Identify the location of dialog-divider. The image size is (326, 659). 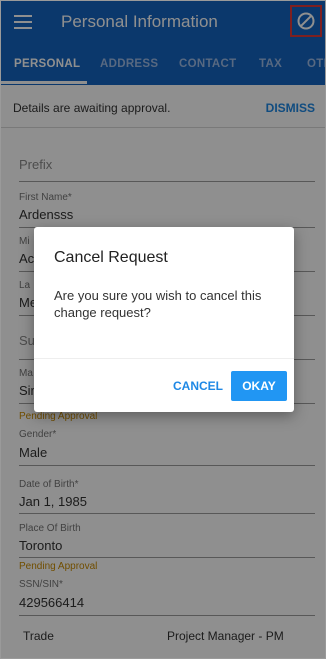
(164, 358).